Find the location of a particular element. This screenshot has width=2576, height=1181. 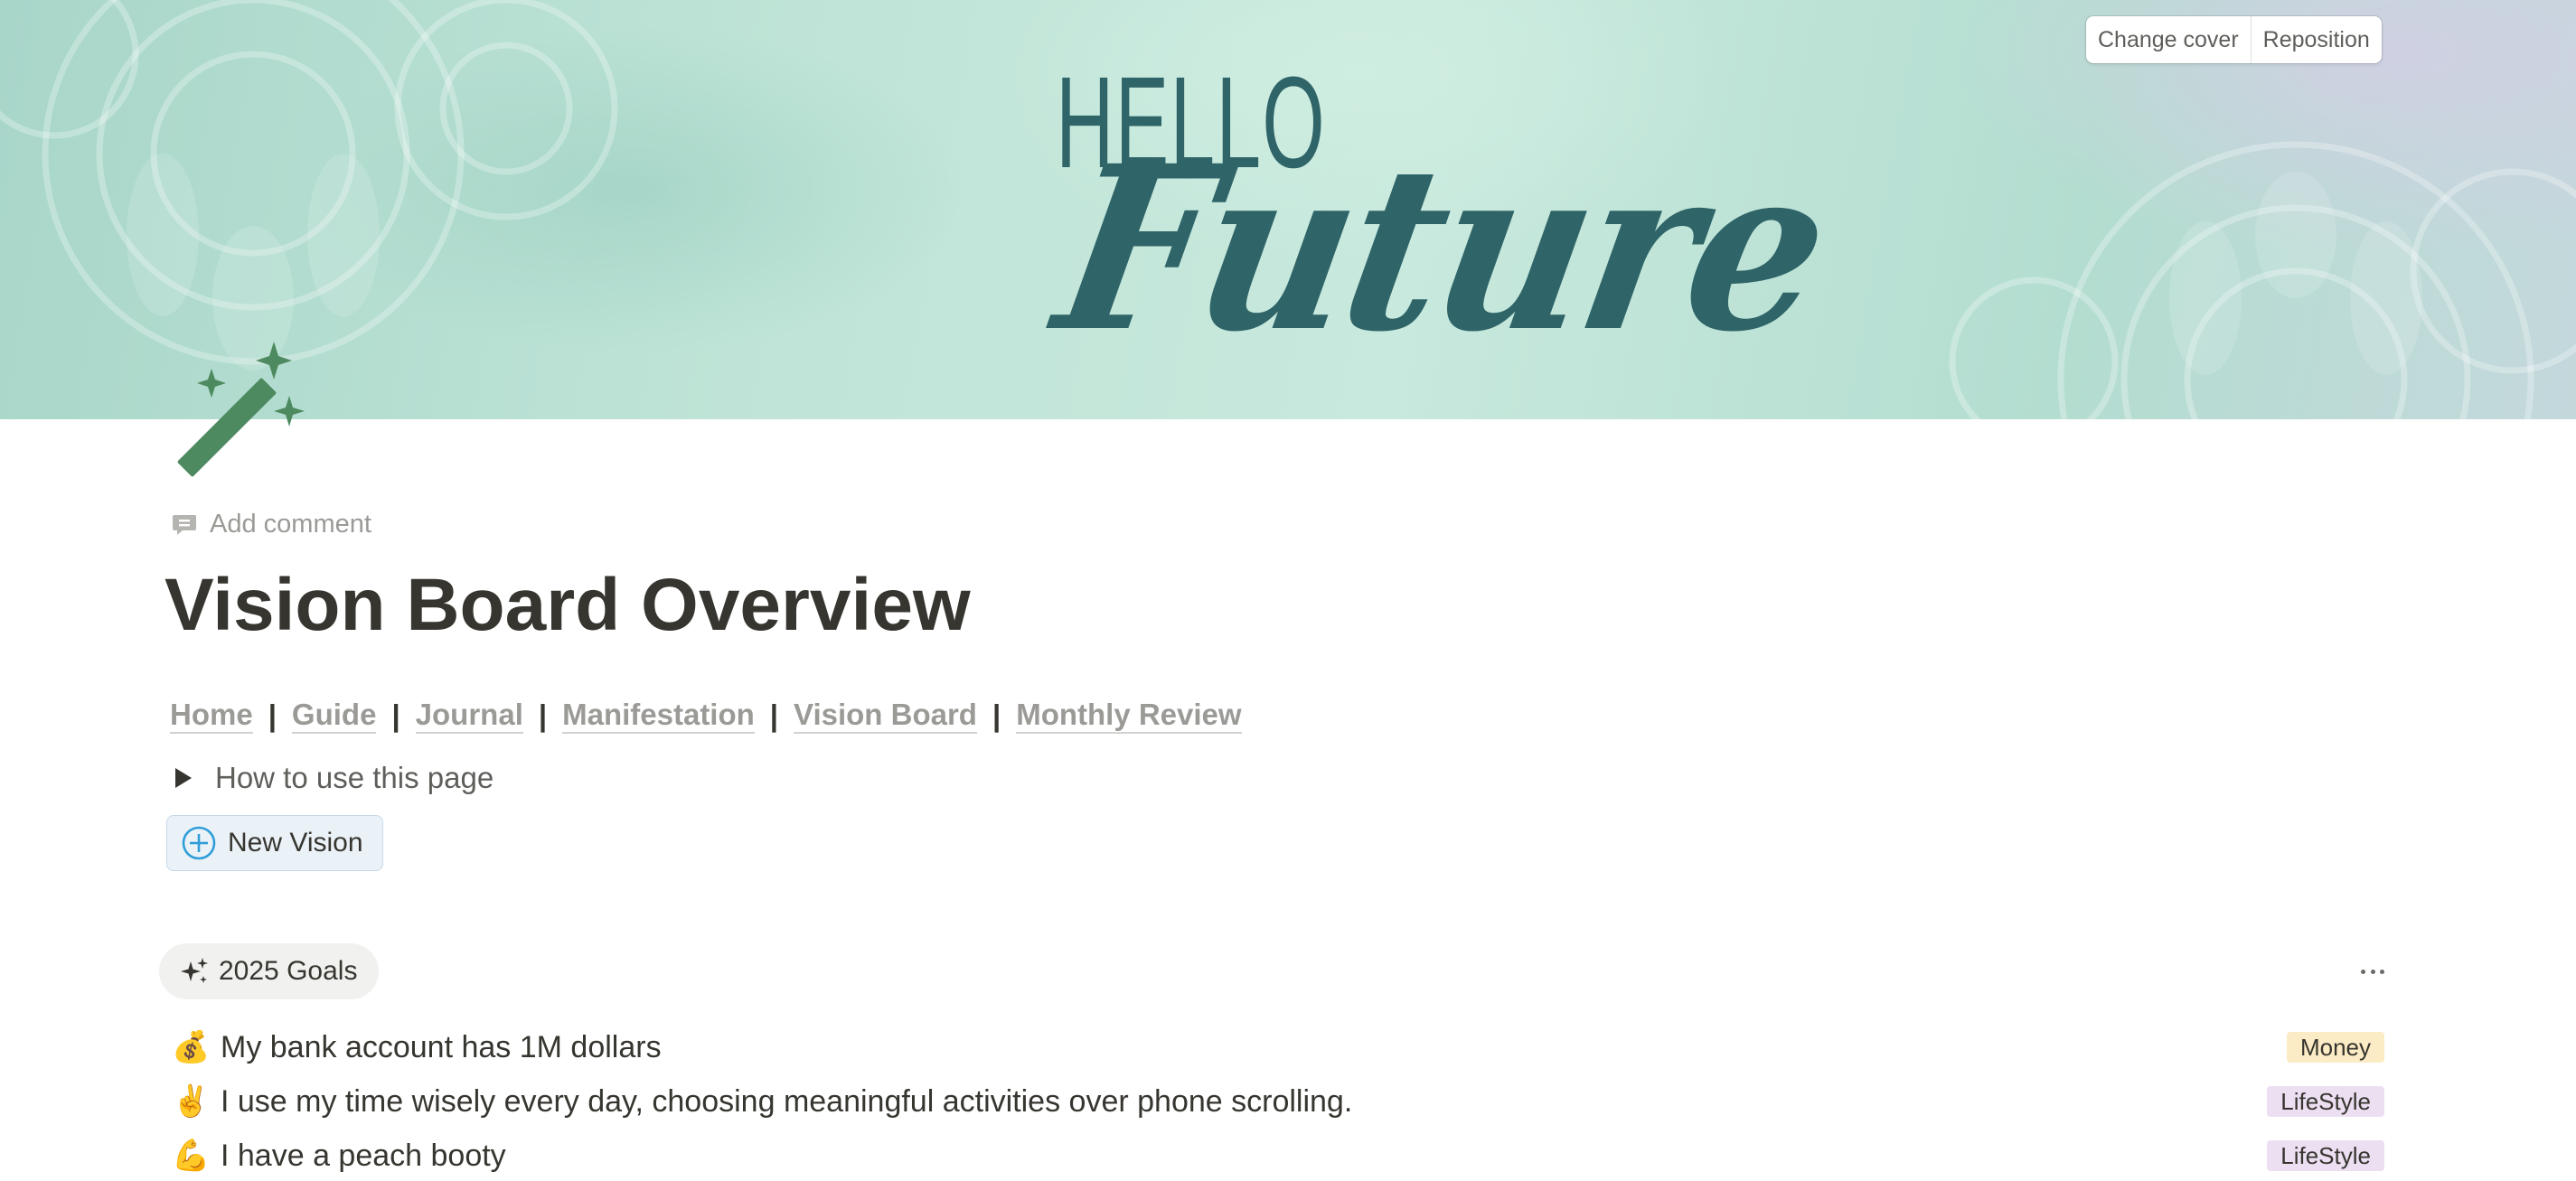

flexed-biceps-icon: 💪 is located at coordinates (192, 1156).